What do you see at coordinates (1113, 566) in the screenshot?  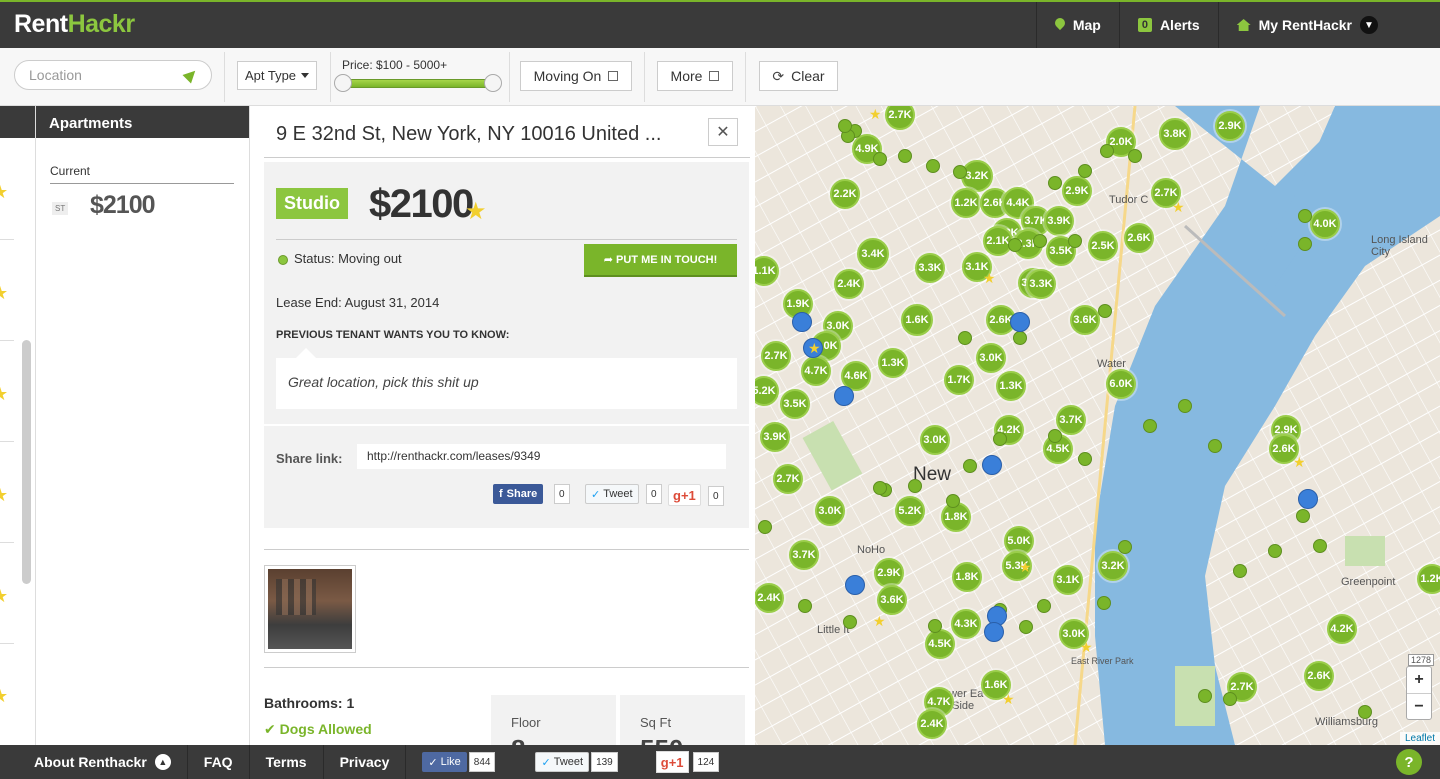 I see `map-cluster-marker: 3.2K` at bounding box center [1113, 566].